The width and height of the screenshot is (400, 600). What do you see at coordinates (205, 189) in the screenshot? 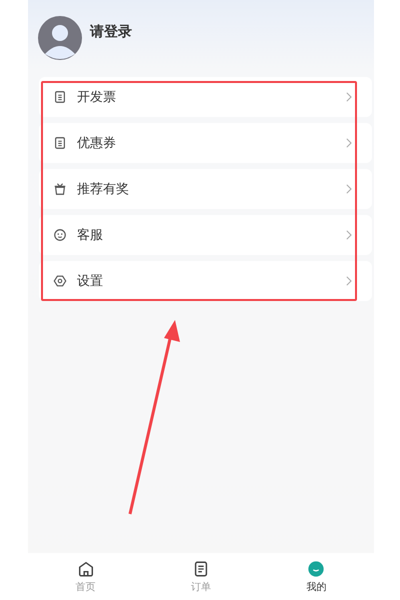
I see `menu-item: 推荐有奖` at bounding box center [205, 189].